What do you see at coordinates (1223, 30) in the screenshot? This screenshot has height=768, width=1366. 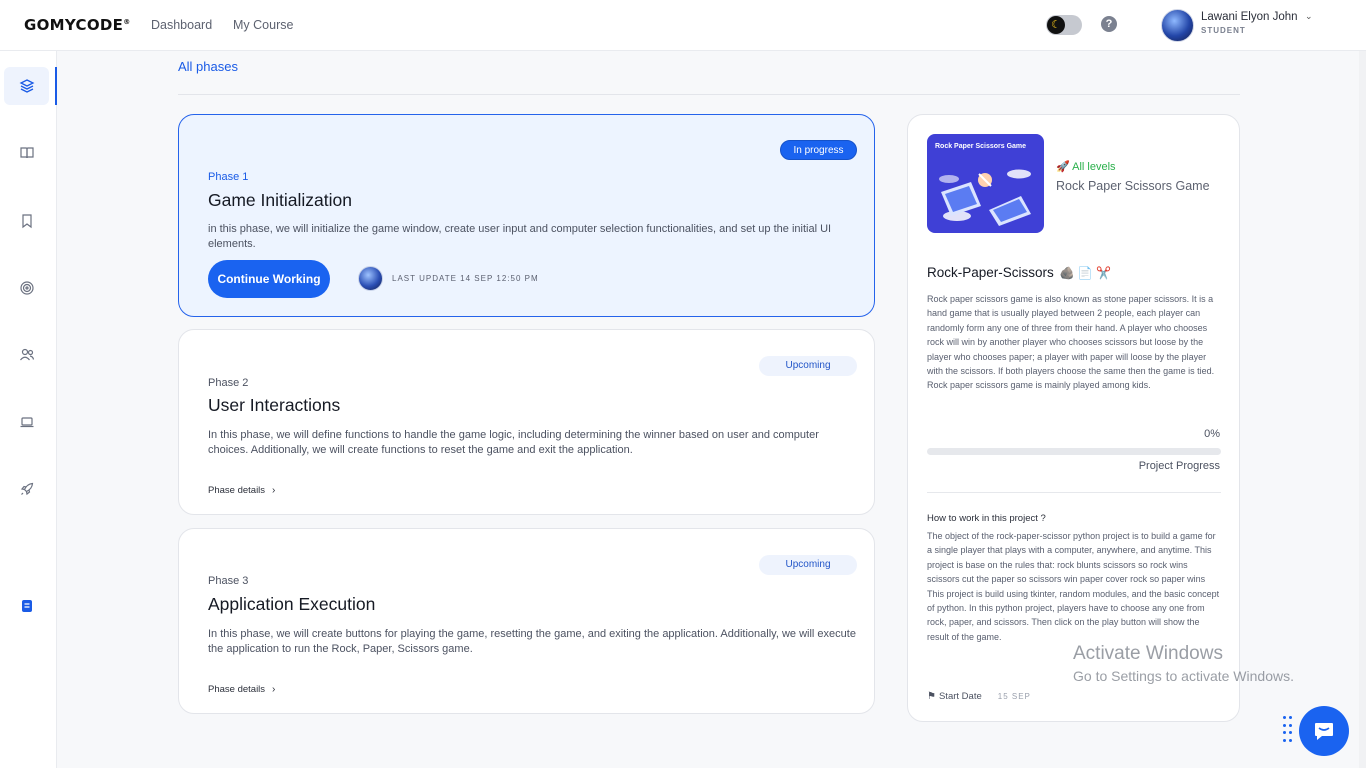 I see `user-role: STUDENT` at bounding box center [1223, 30].